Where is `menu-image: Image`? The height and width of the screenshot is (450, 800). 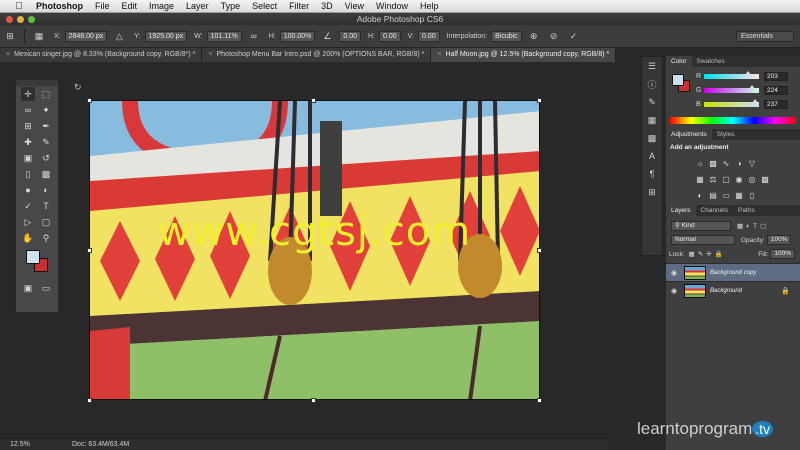
menu-image: Image is located at coordinates (161, 6).